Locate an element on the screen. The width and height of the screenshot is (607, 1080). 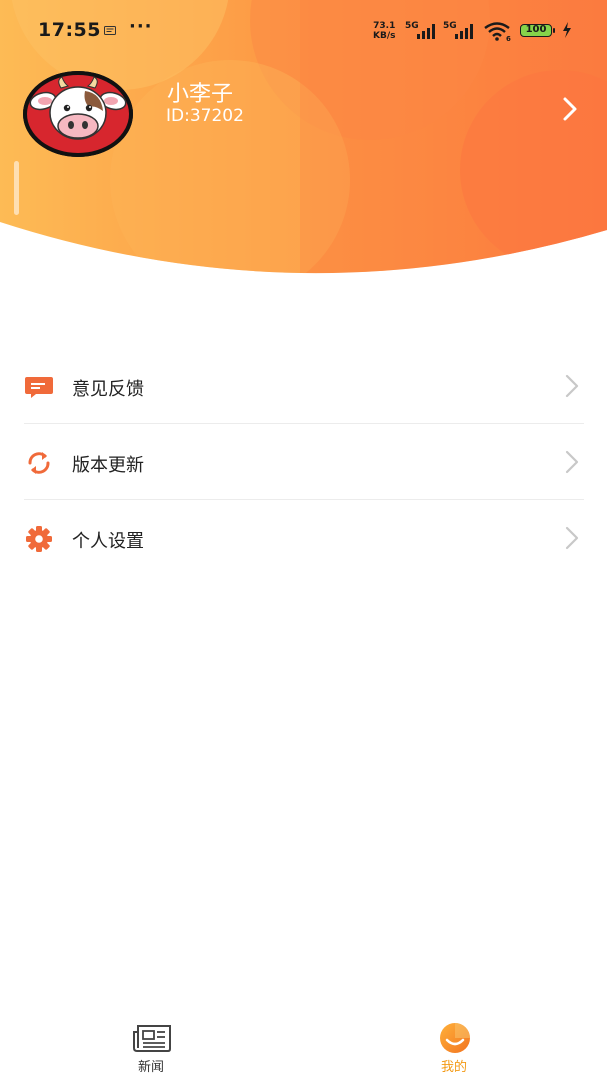
newspaper-icon is located at coordinates (152, 1038).